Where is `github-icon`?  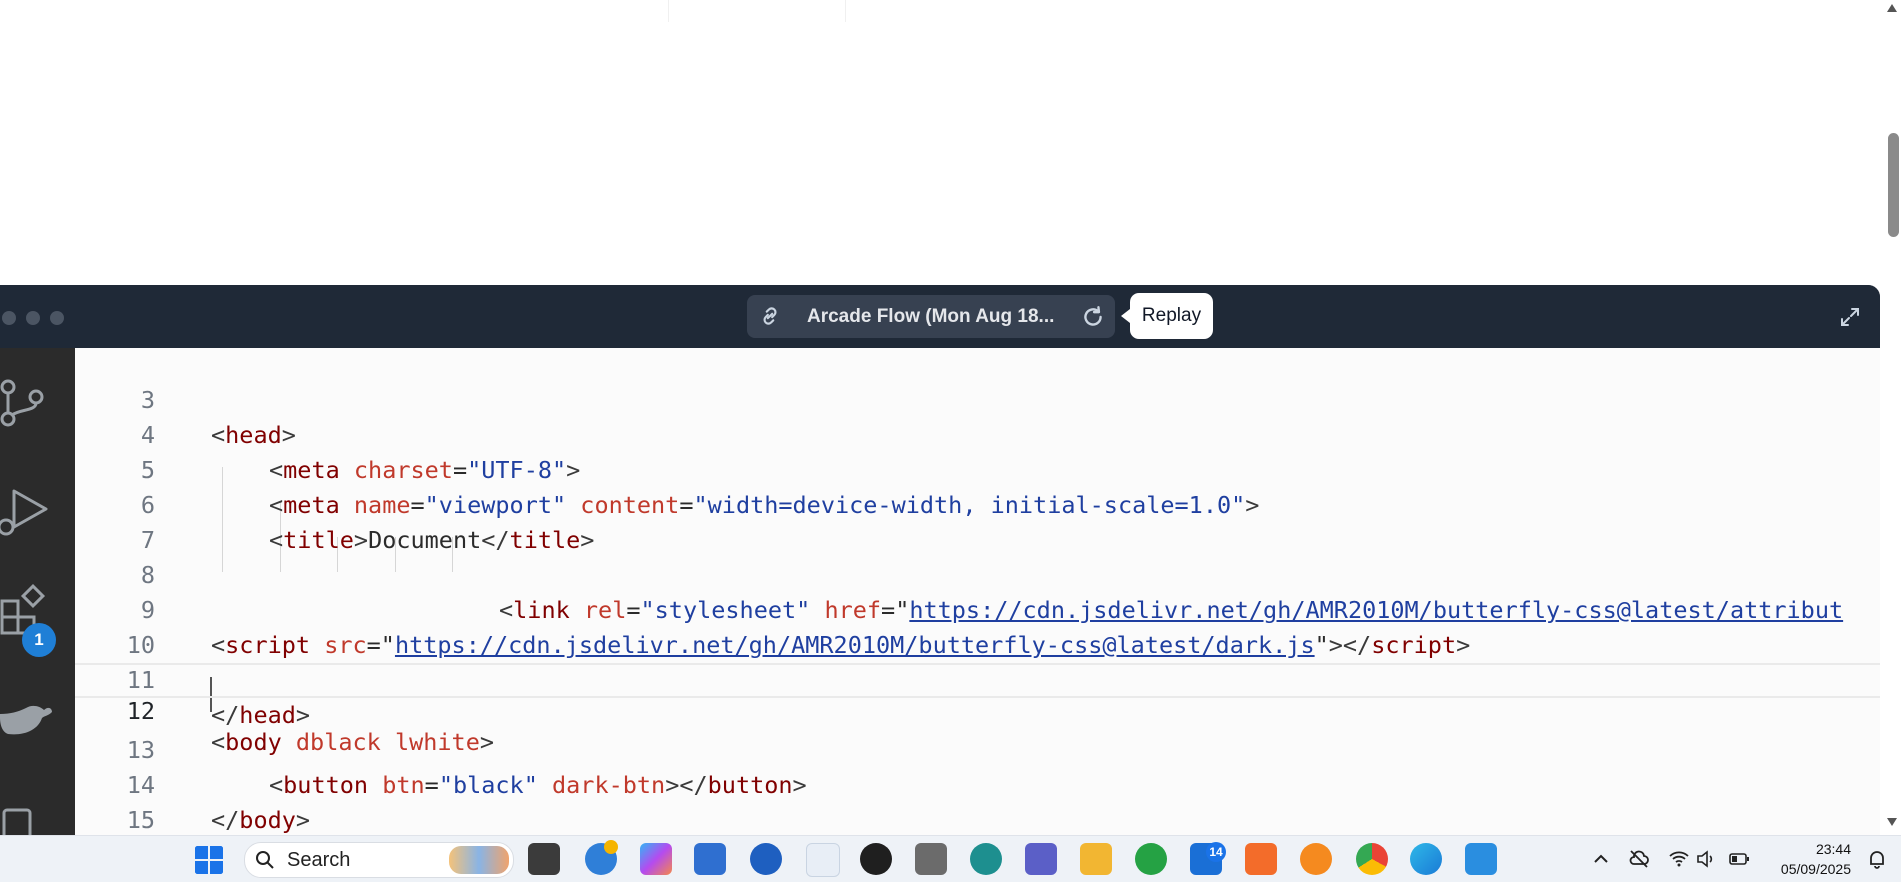
github-icon is located at coordinates (876, 859).